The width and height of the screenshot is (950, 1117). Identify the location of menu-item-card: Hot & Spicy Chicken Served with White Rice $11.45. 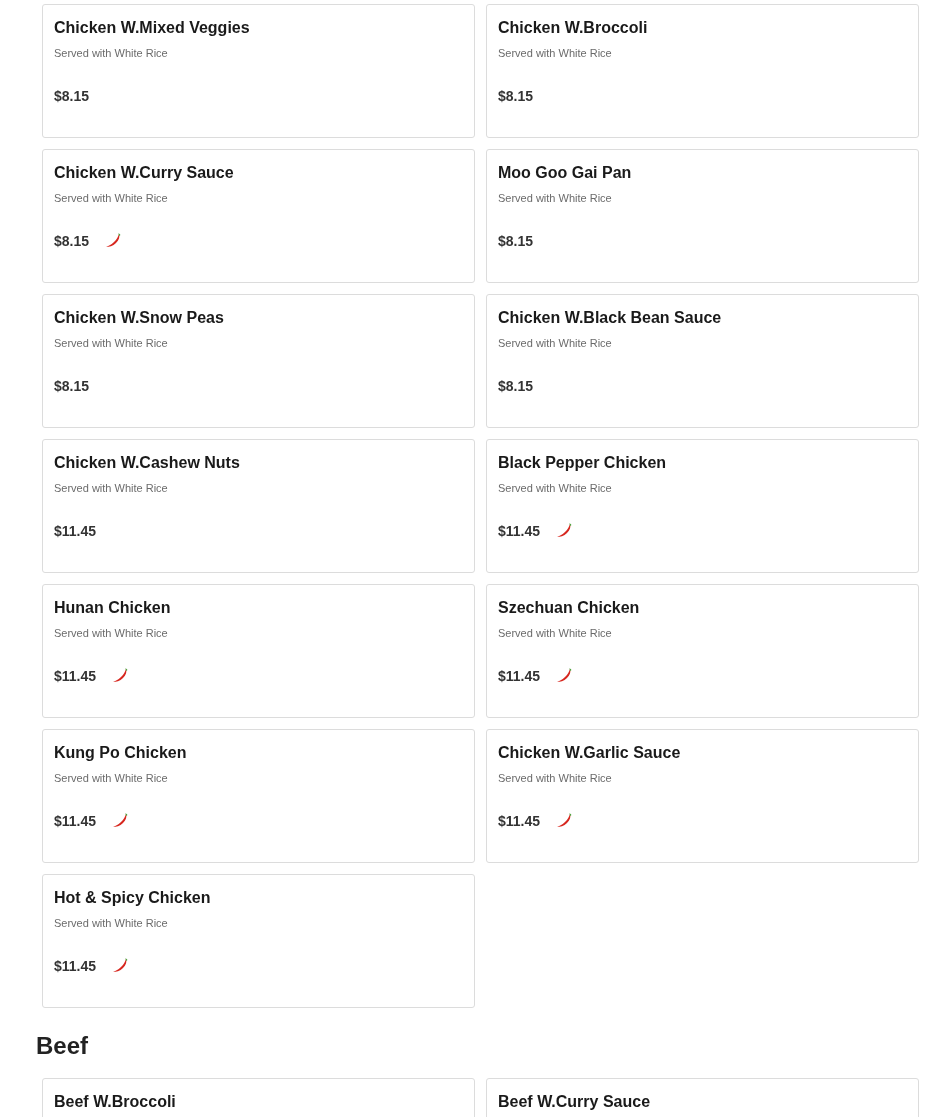
(258, 941).